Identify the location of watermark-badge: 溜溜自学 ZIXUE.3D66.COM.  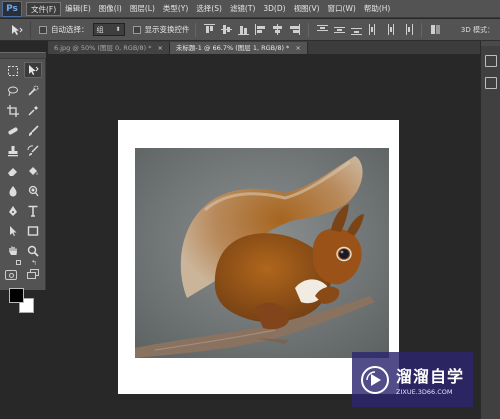
(412, 379).